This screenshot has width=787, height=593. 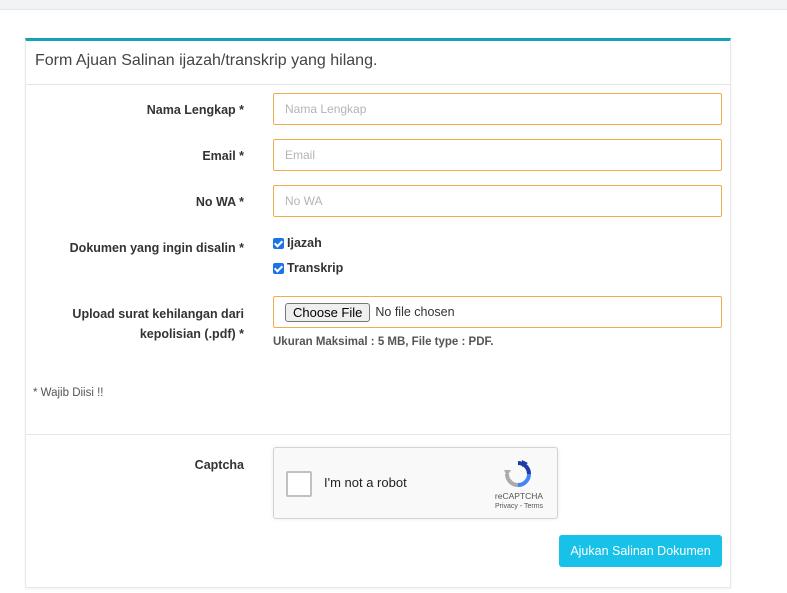 What do you see at coordinates (497, 155) in the screenshot?
I see `email-input` at bounding box center [497, 155].